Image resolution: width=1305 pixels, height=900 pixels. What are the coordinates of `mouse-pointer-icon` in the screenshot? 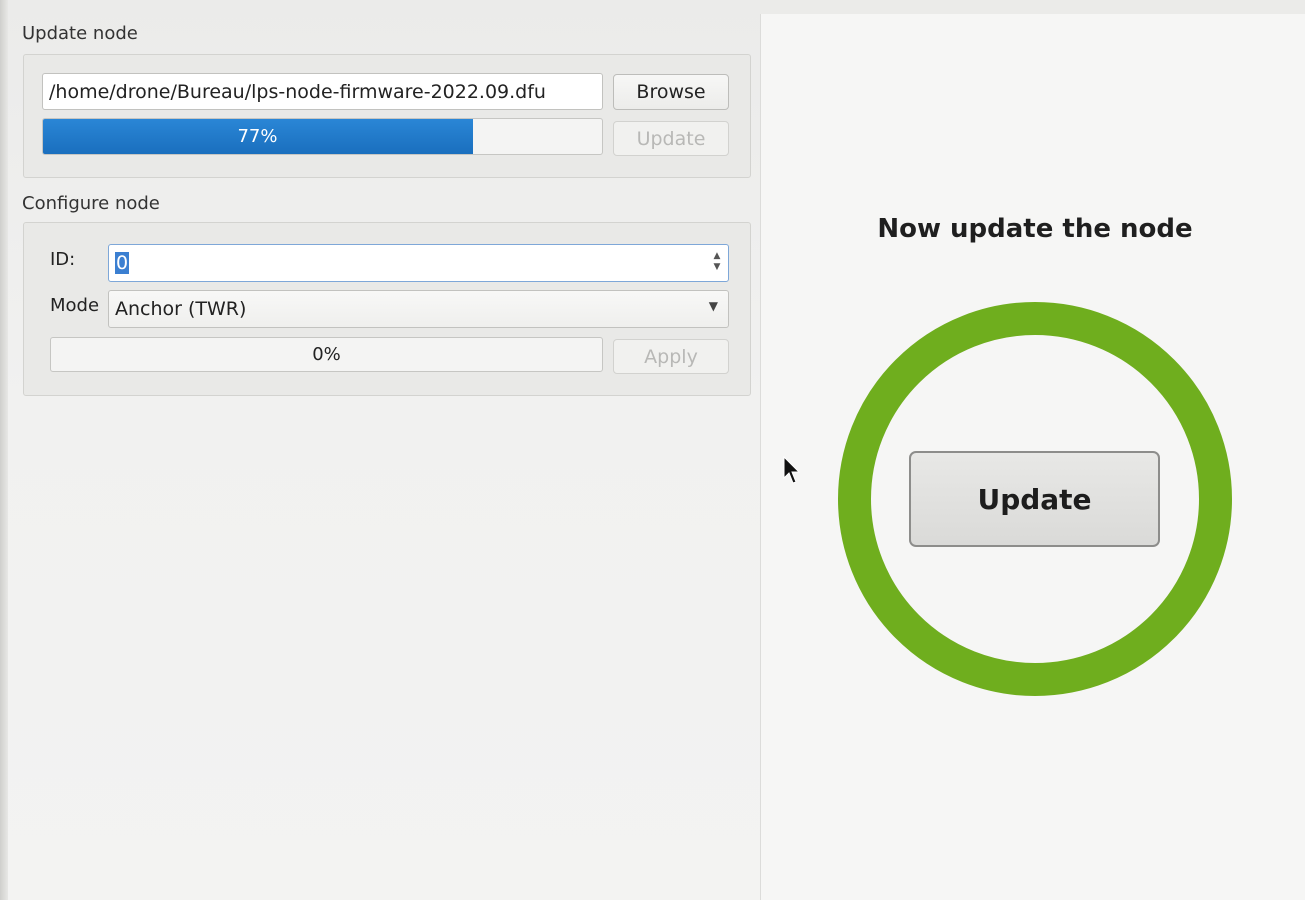 It's located at (792, 470).